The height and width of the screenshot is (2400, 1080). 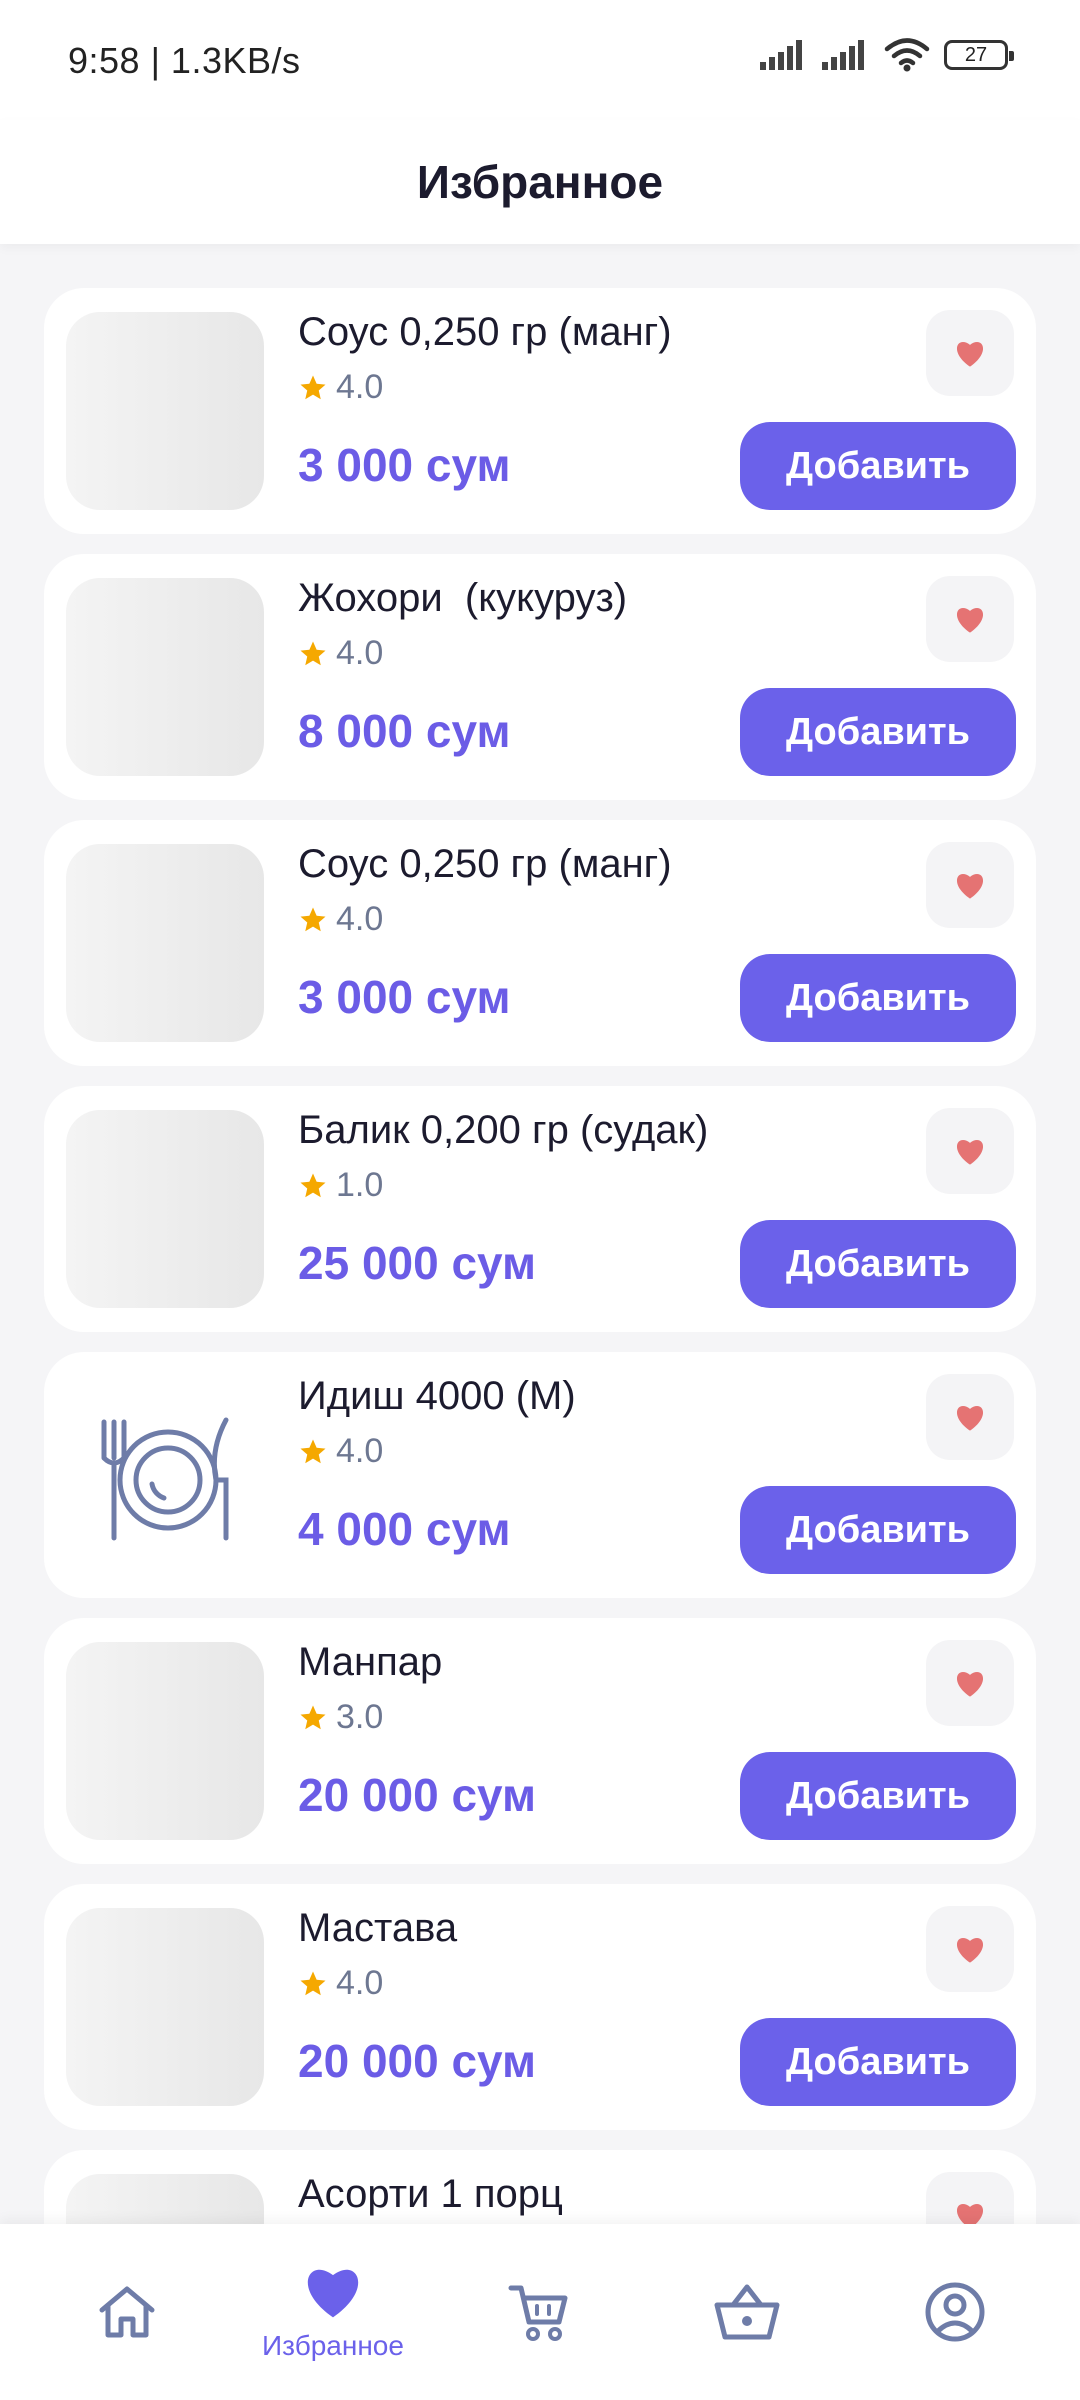 What do you see at coordinates (165, 1479) in the screenshot?
I see `plate-cutlery-icon` at bounding box center [165, 1479].